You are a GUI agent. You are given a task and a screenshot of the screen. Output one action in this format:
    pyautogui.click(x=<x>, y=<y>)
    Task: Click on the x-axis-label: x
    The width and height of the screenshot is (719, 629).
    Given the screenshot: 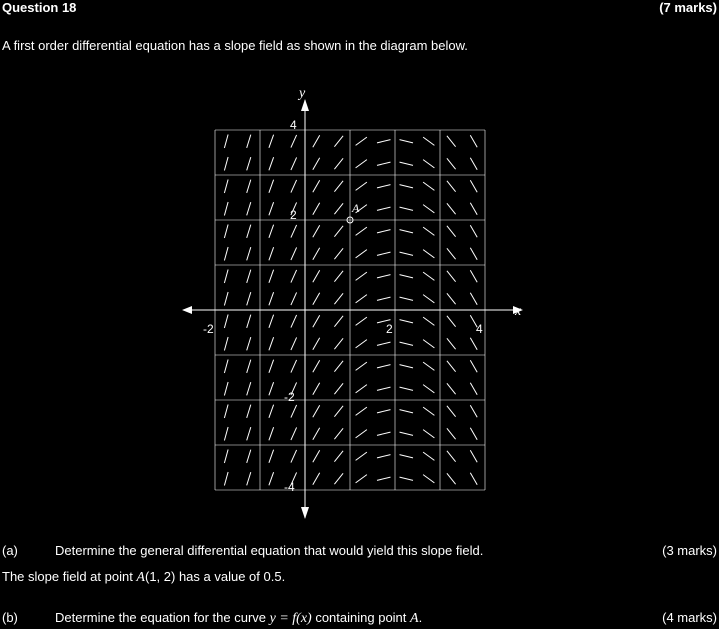 What is the action you would take?
    pyautogui.click(x=518, y=311)
    